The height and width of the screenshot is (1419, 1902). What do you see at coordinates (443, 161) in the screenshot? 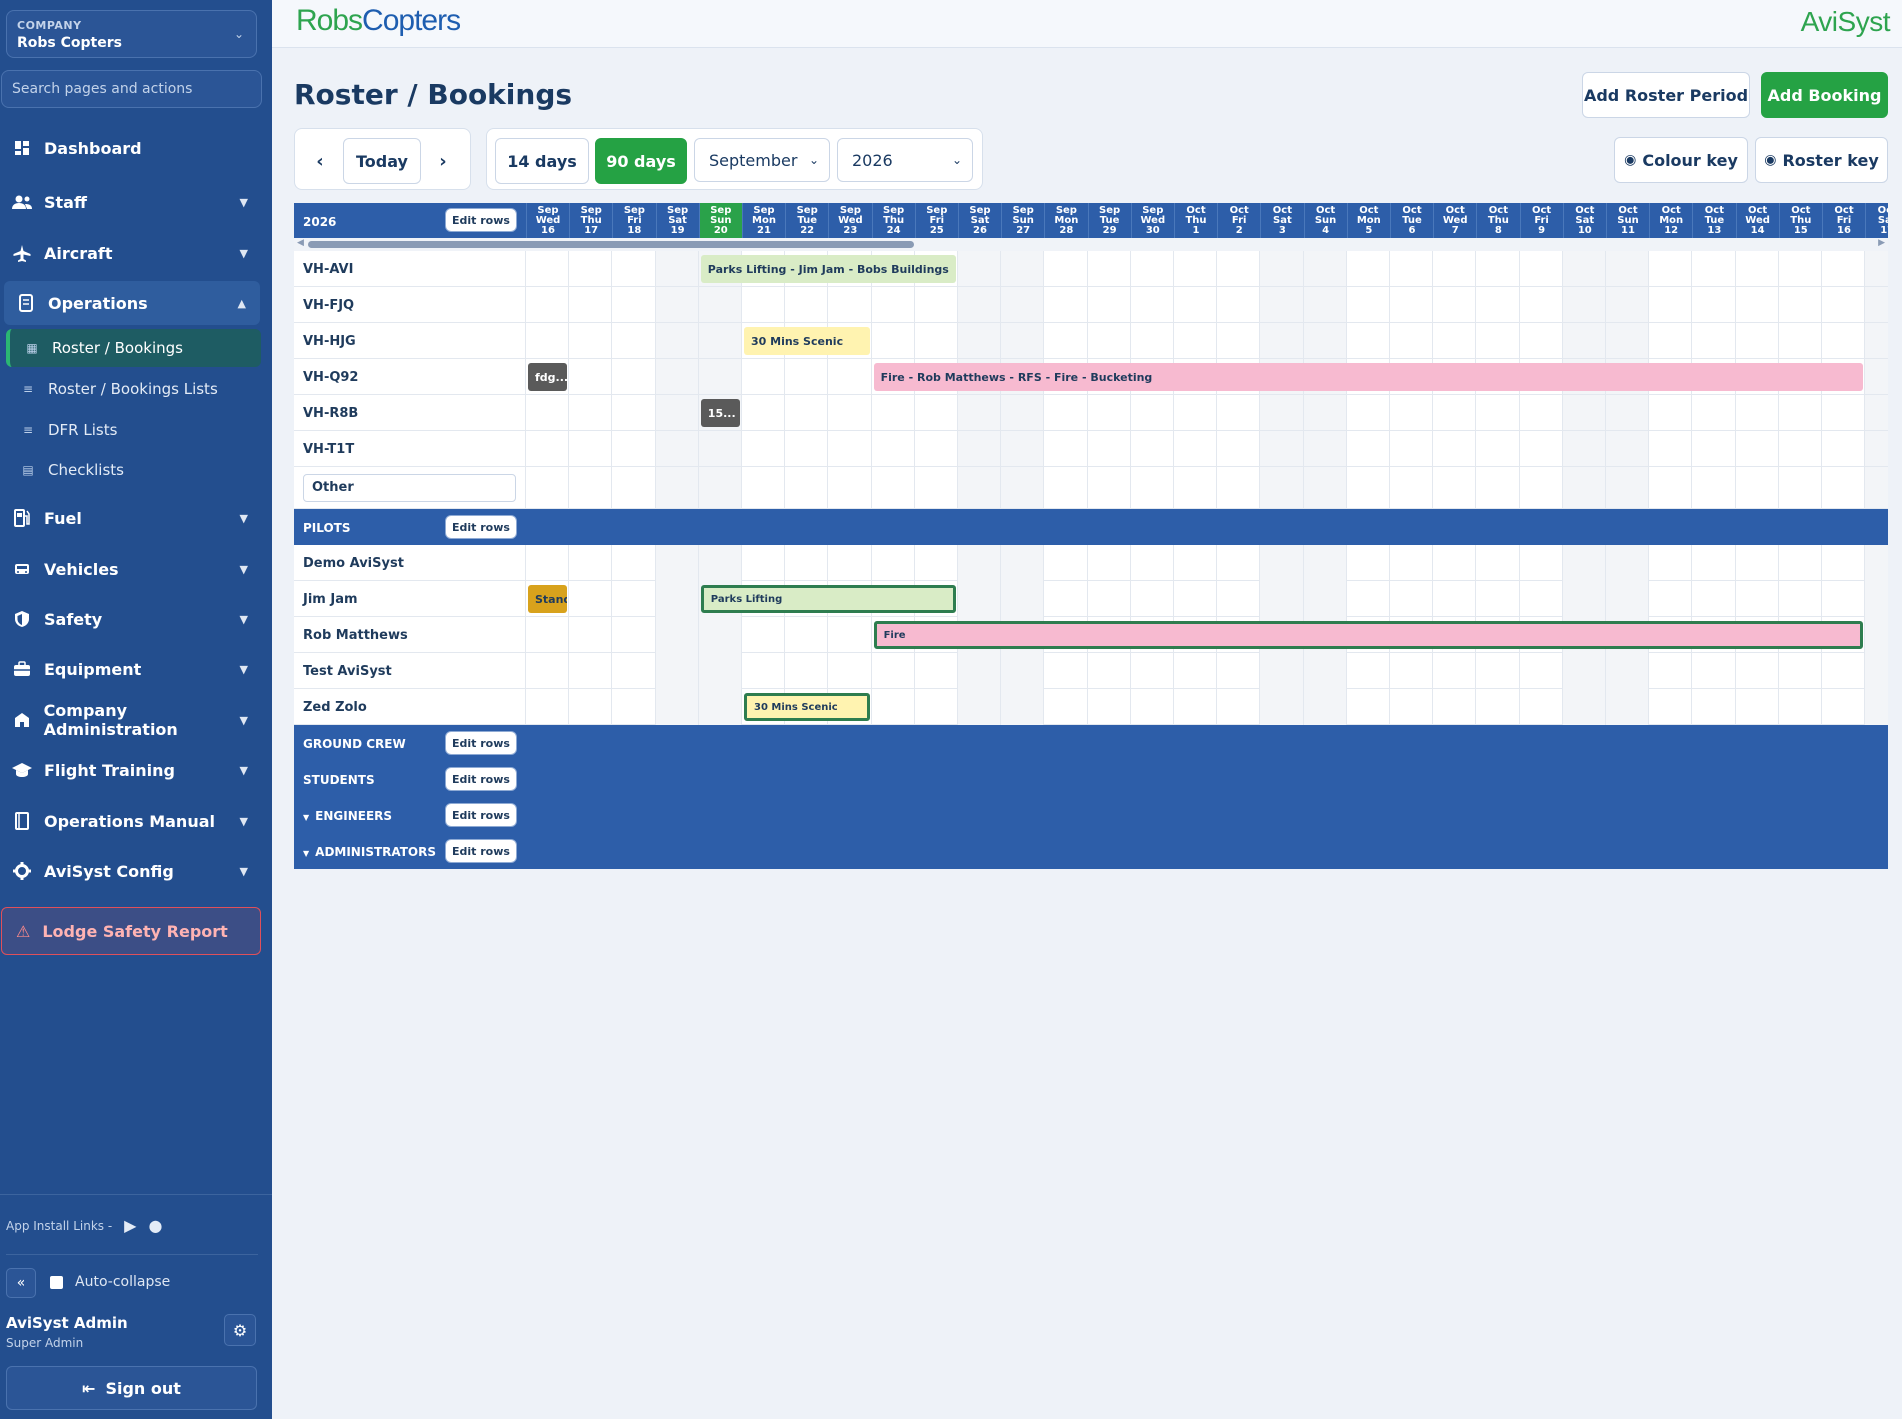
I see `next-button: ›` at bounding box center [443, 161].